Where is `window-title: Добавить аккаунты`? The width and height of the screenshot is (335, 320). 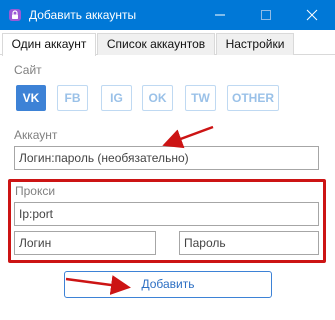
window-title: Добавить аккаунты is located at coordinates (83, 15).